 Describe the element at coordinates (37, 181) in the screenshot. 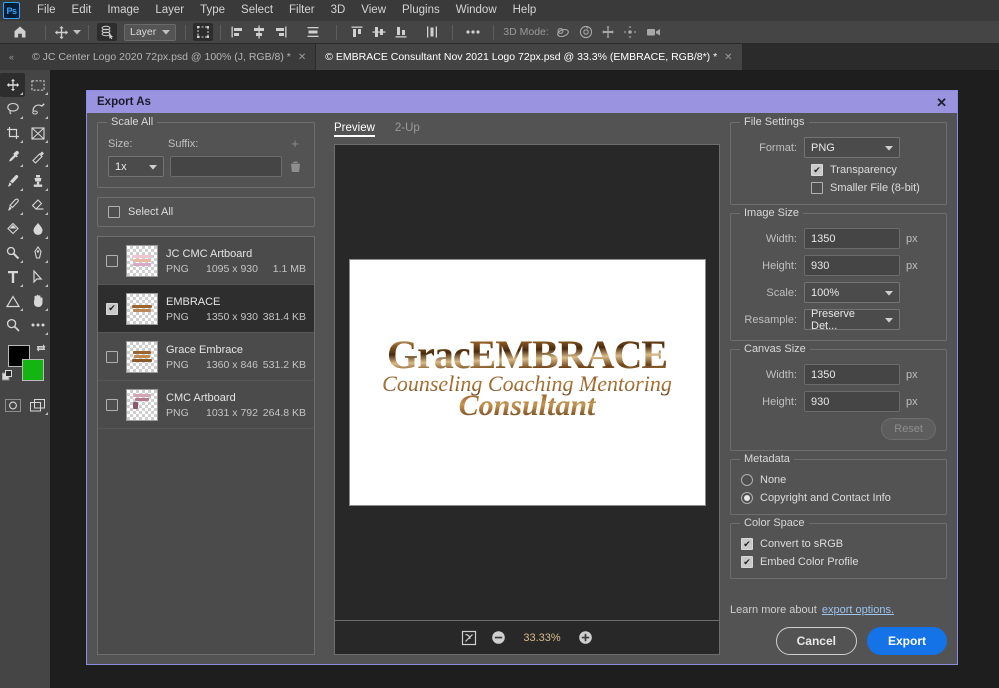

I see `clone-stamp-tool` at that location.